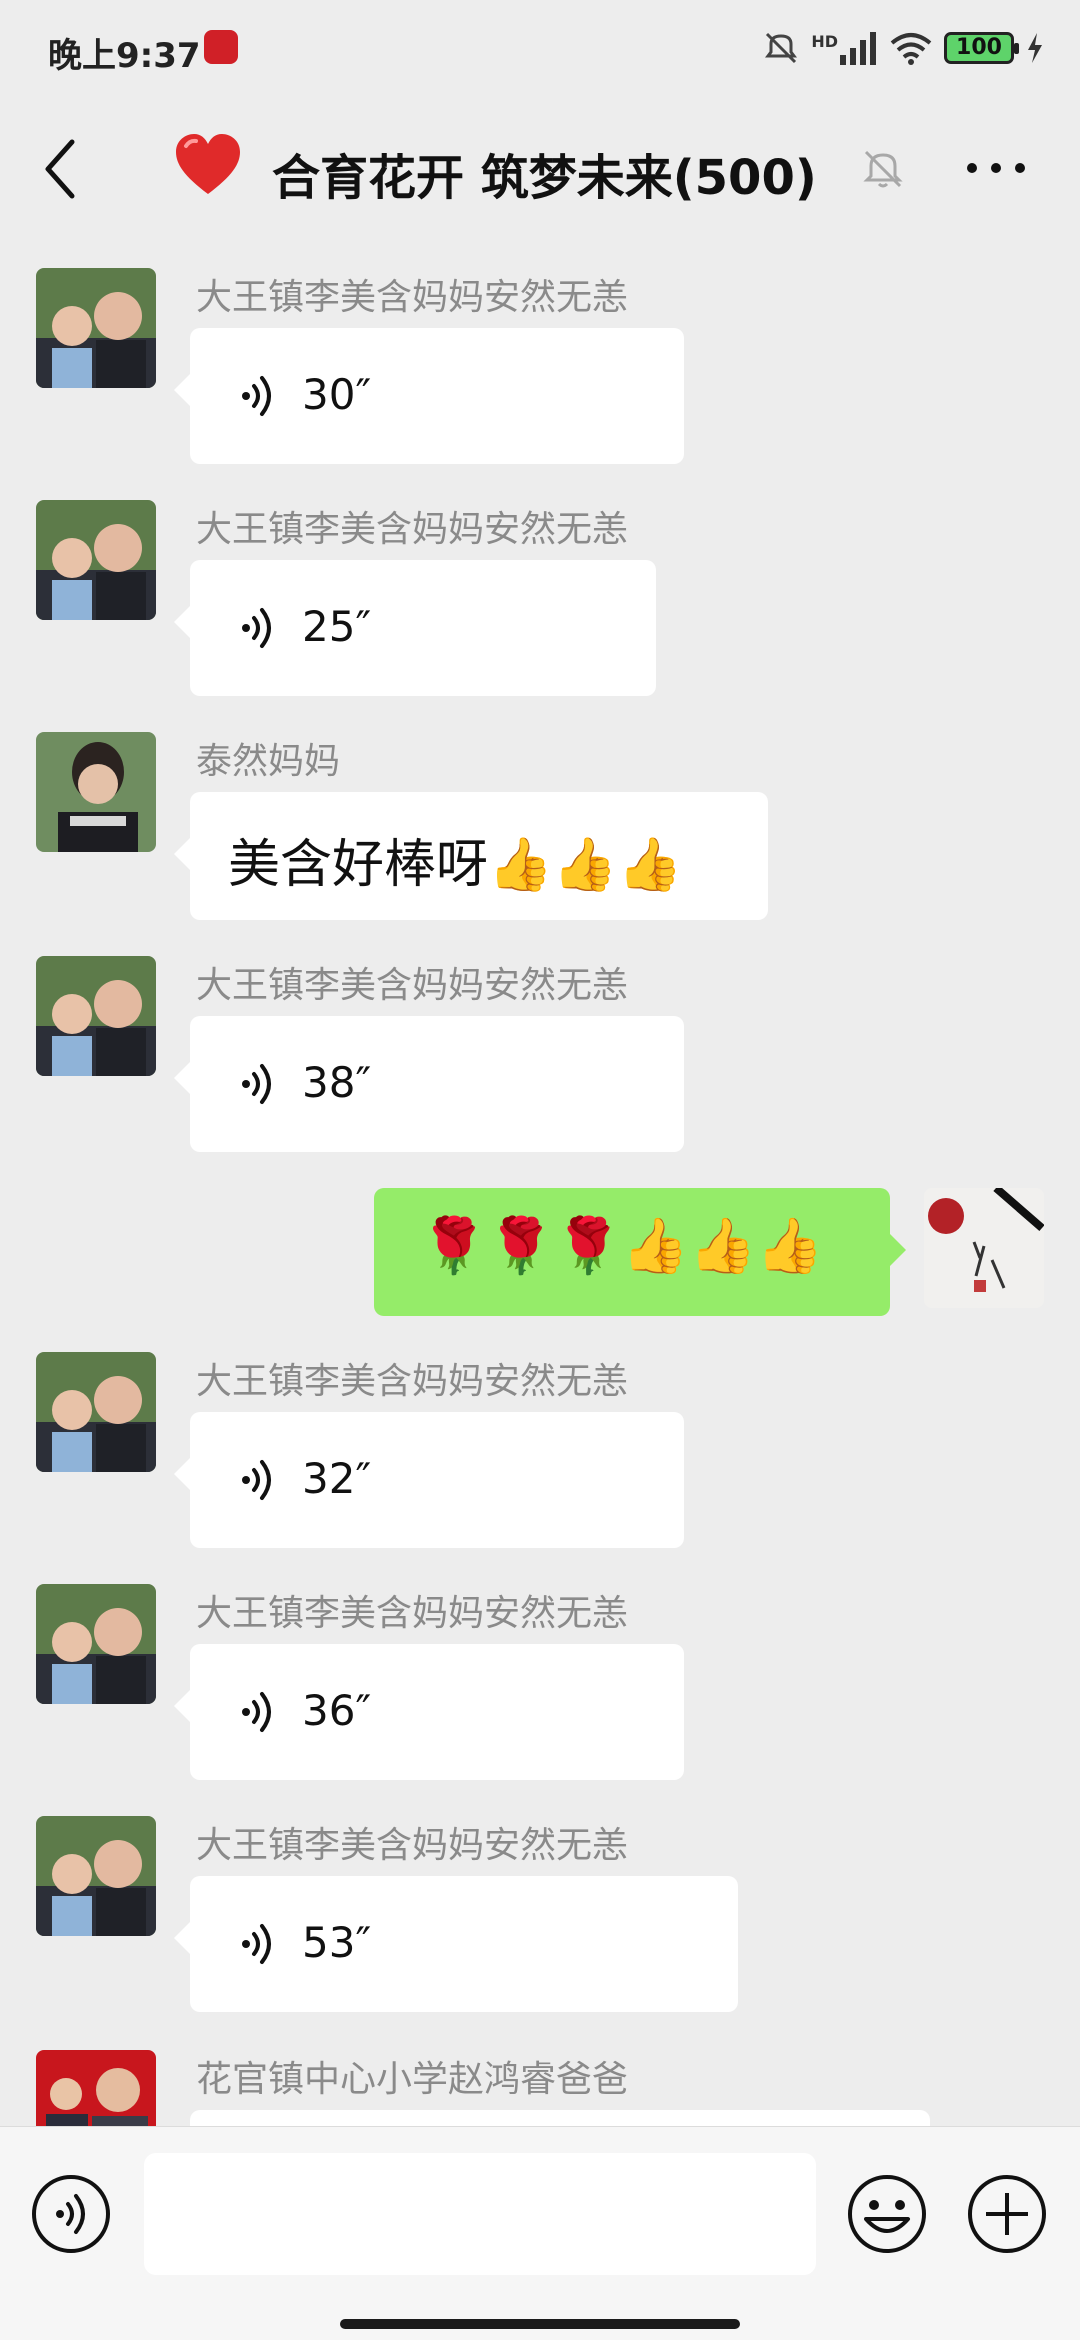 The height and width of the screenshot is (2340, 1080). What do you see at coordinates (208, 164) in the screenshot?
I see `heart-emoji-icon` at bounding box center [208, 164].